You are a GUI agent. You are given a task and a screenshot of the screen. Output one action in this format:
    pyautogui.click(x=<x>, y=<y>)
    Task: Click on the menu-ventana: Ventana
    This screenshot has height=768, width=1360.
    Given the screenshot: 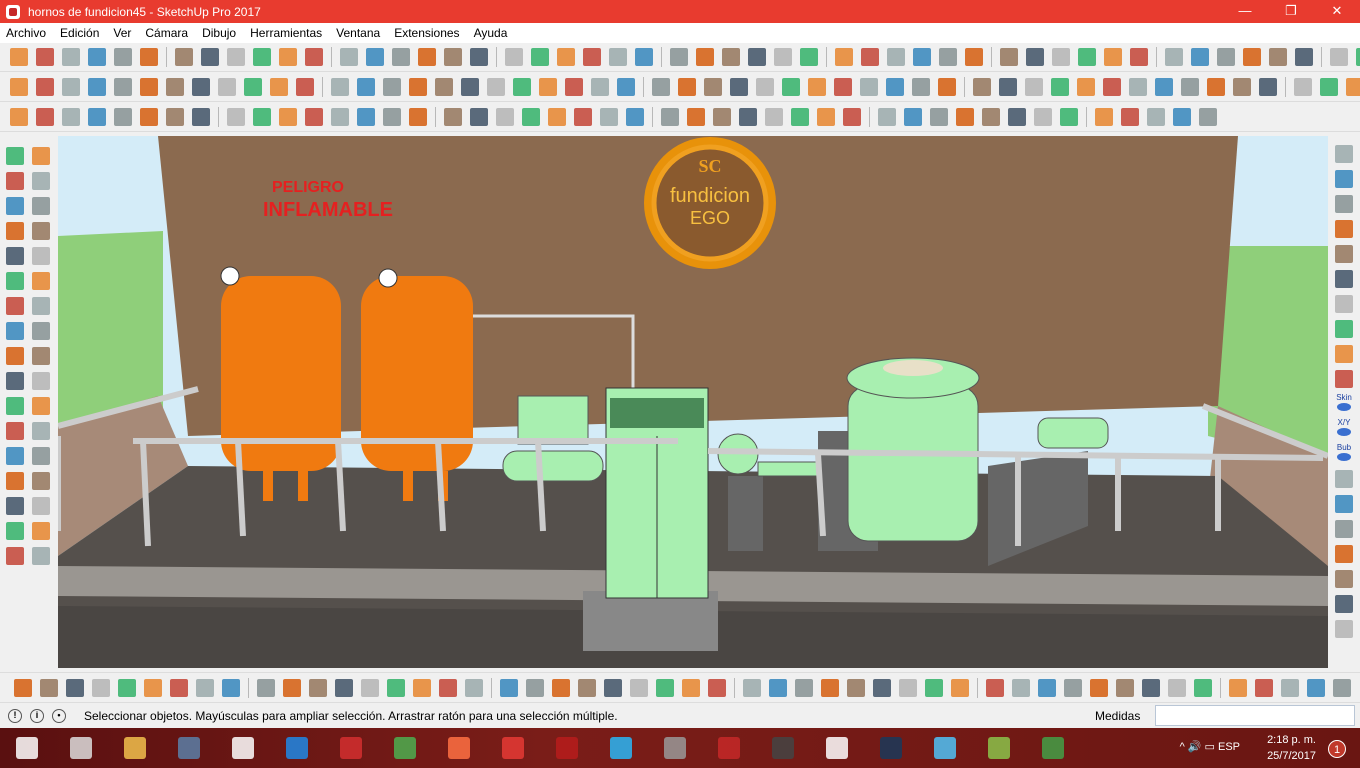 What is the action you would take?
    pyautogui.click(x=358, y=33)
    